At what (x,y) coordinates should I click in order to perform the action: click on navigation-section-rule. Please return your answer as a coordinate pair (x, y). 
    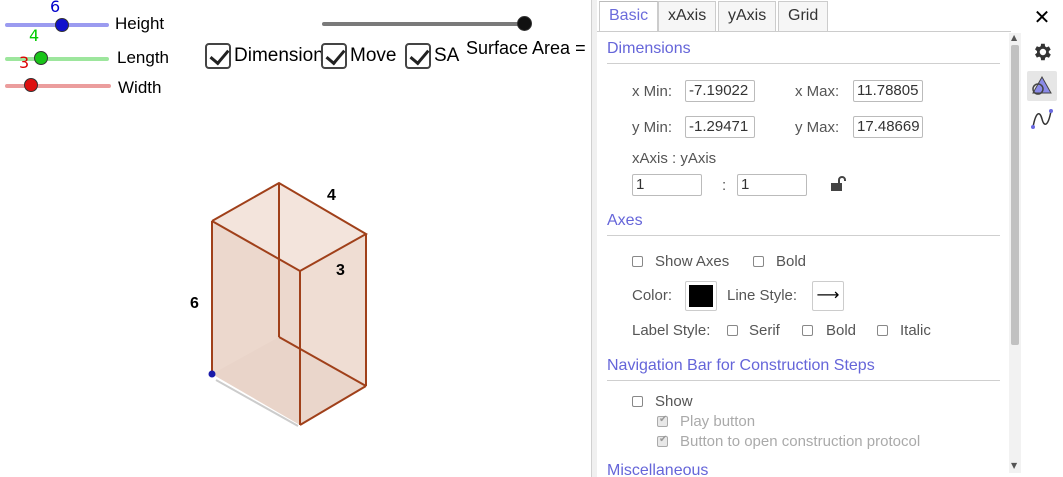
    Looking at the image, I should click on (803, 380).